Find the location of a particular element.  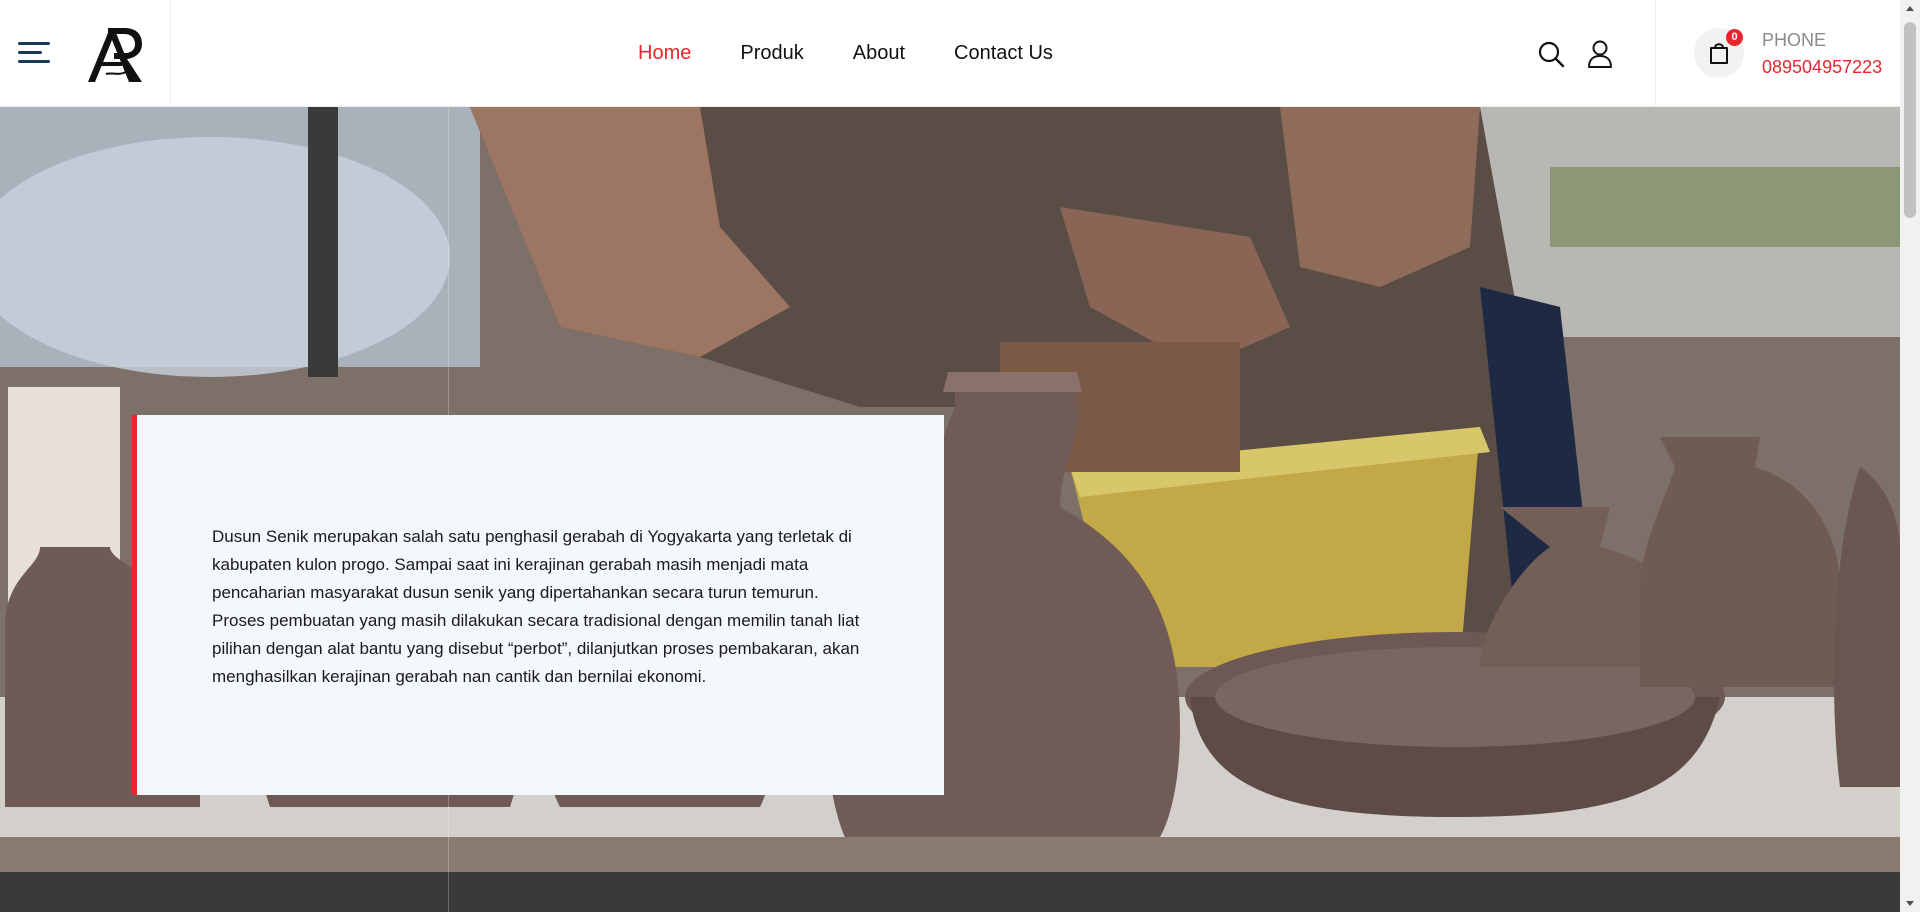

scroll-up-arrow-icon is located at coordinates (1910, 9).